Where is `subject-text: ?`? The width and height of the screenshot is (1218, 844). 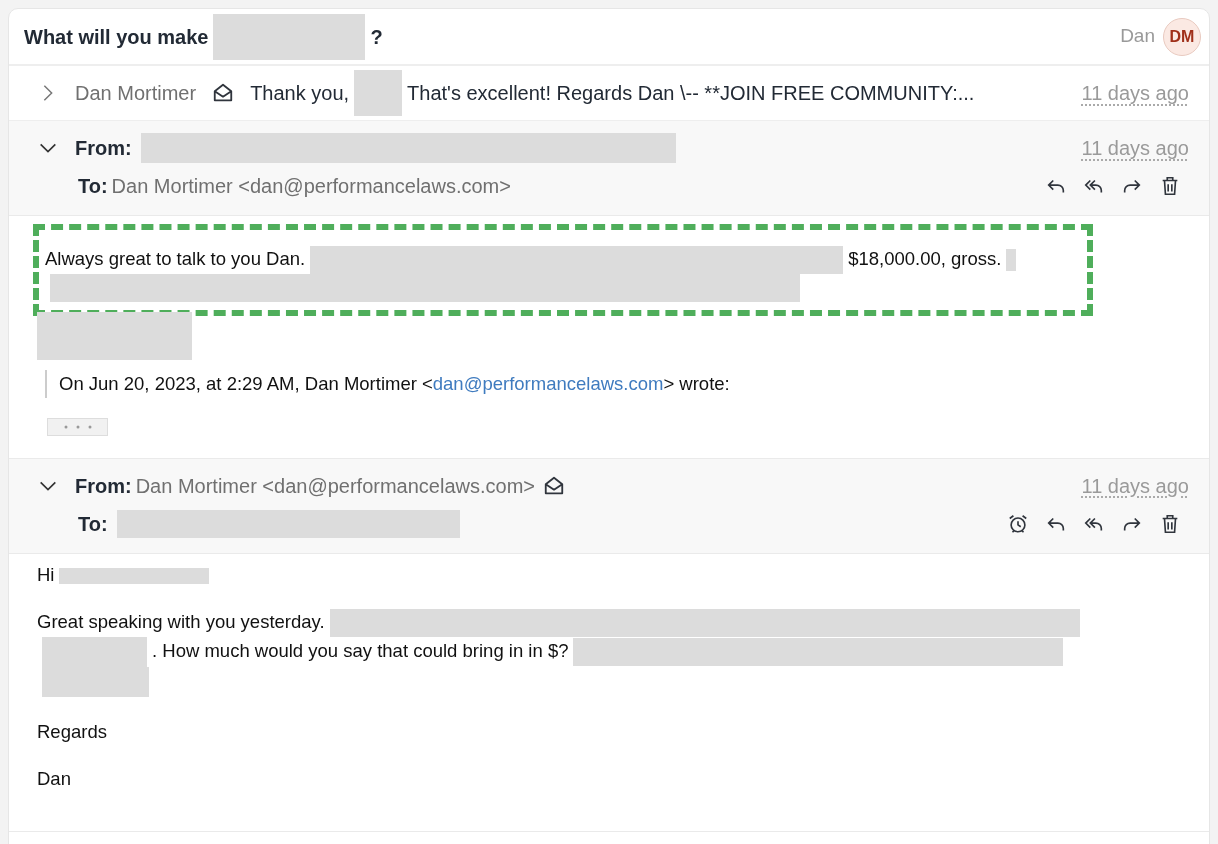
subject-text: ? is located at coordinates (376, 37).